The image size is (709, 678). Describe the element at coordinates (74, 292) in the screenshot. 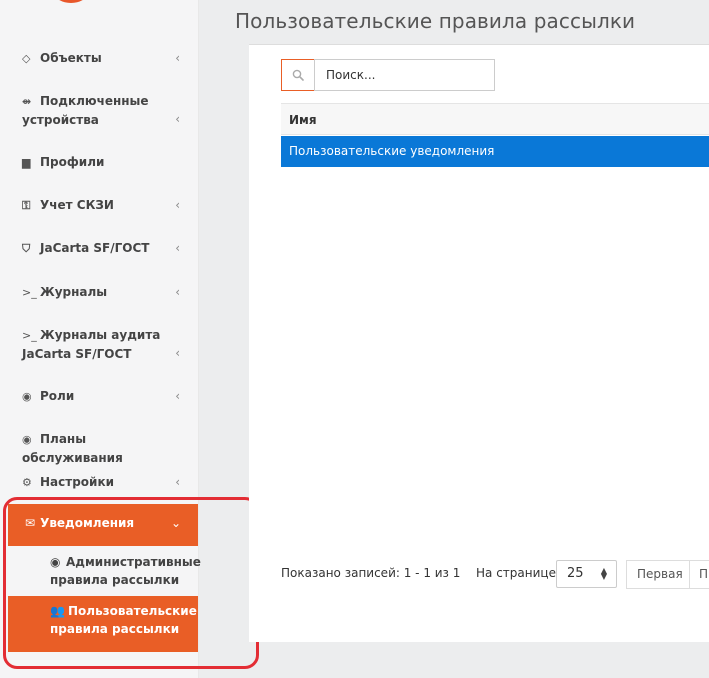

I see `sidebar-item-label: Журналы` at that location.